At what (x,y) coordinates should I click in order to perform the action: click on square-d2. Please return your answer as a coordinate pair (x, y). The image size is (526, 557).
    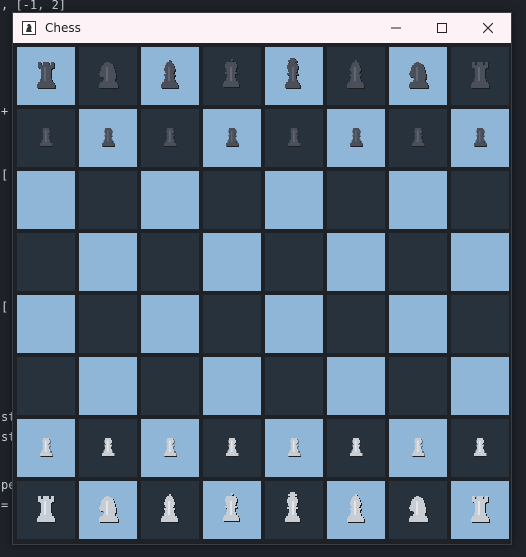
    Looking at the image, I should click on (232, 448).